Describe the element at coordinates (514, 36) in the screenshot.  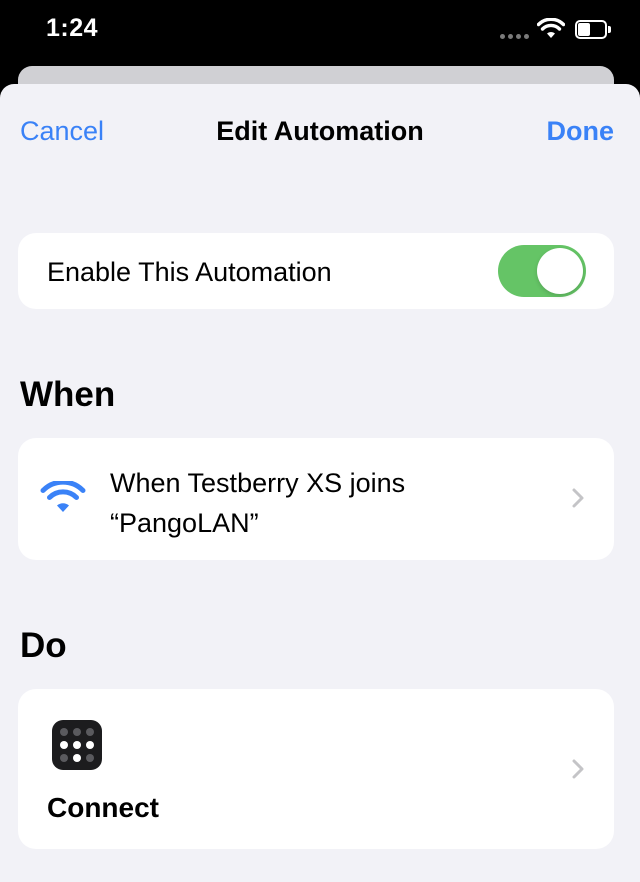
I see `signal-dots-icon` at that location.